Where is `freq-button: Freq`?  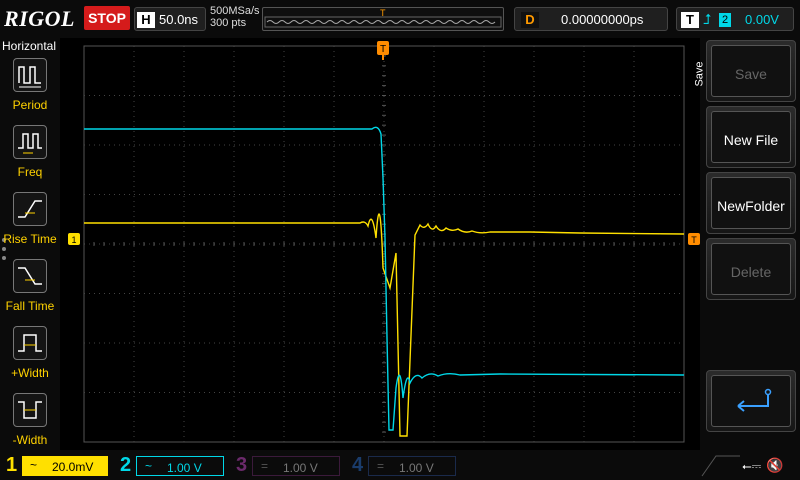
freq-button: Freq is located at coordinates (30, 154).